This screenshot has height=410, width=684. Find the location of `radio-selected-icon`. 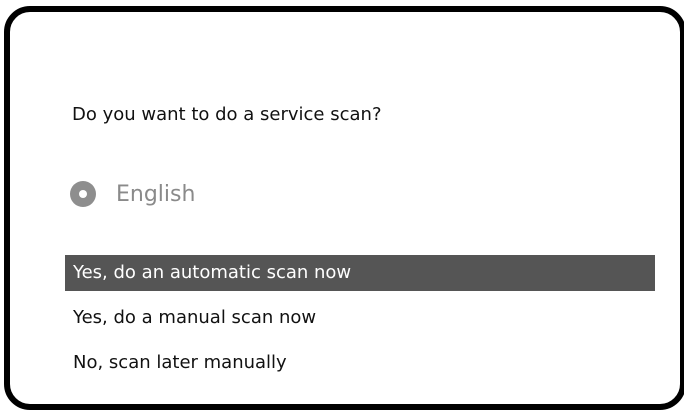

radio-selected-icon is located at coordinates (83, 194).